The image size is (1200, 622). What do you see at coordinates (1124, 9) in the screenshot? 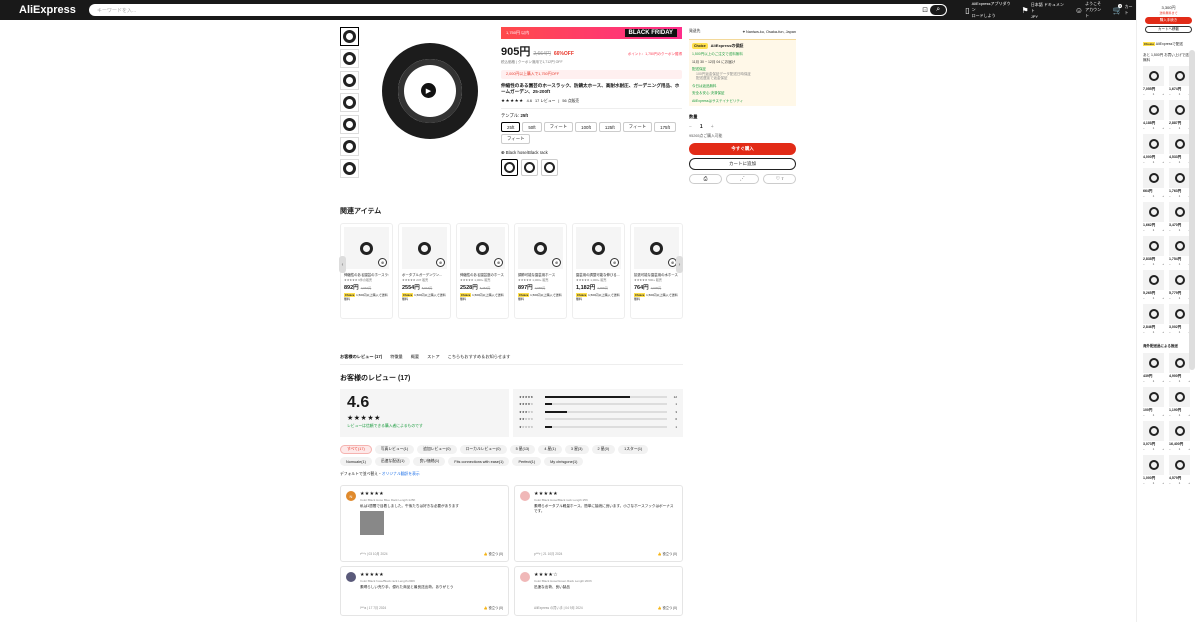
I see `cart-link: 🛒 0 カート` at bounding box center [1124, 9].